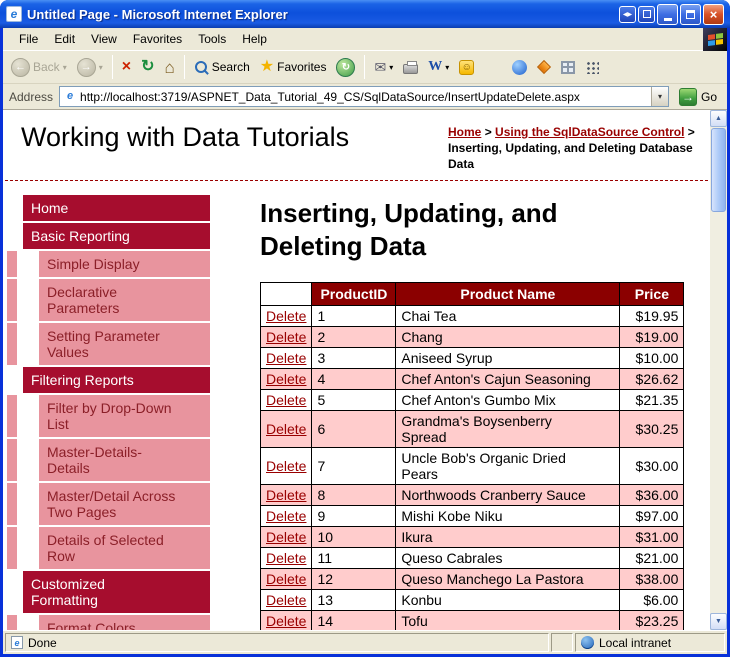 The height and width of the screenshot is (657, 730). What do you see at coordinates (169, 67) in the screenshot?
I see `home-button: ⌂` at bounding box center [169, 67].